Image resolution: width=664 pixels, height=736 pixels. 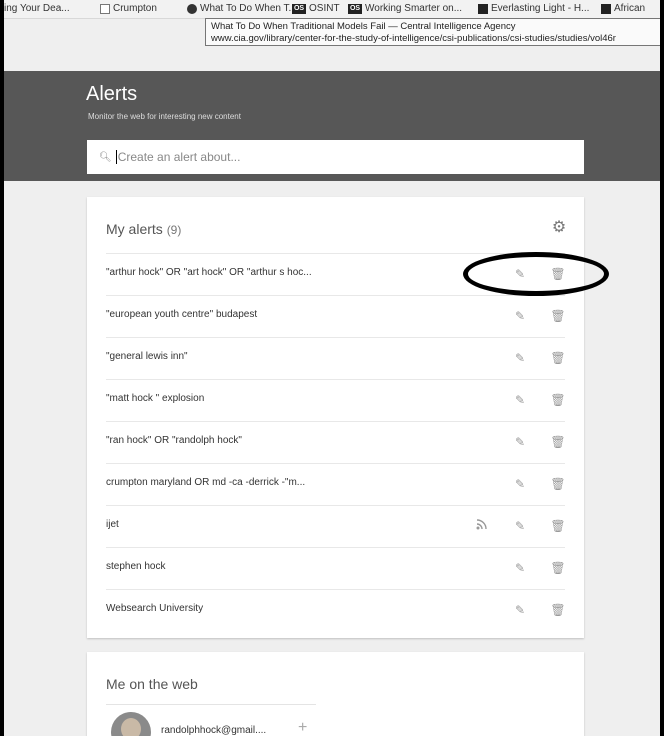 What do you see at coordinates (630, 8) in the screenshot?
I see `bookmark-label: African` at bounding box center [630, 8].